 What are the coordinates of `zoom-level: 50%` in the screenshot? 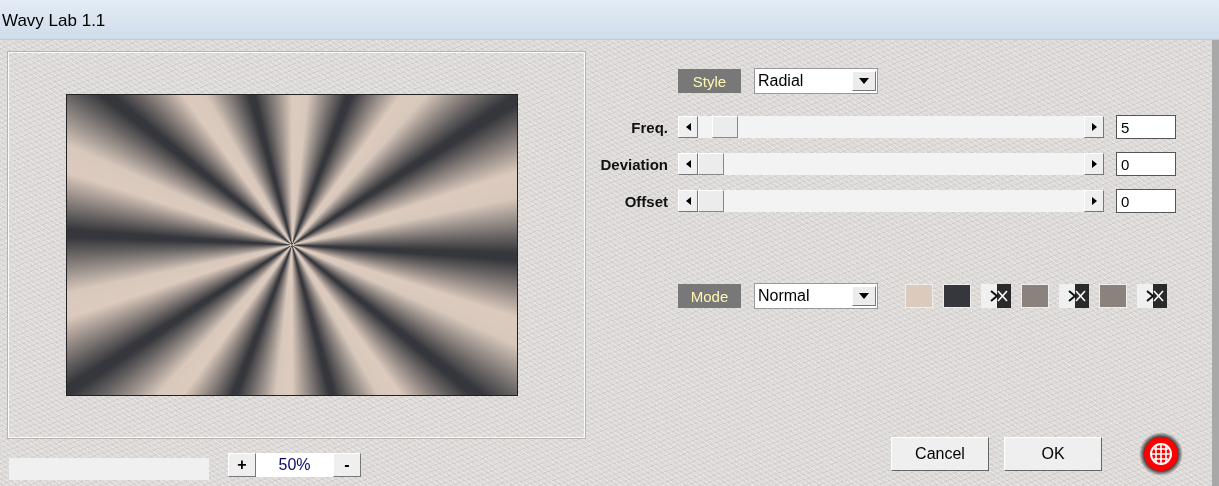 It's located at (294, 465).